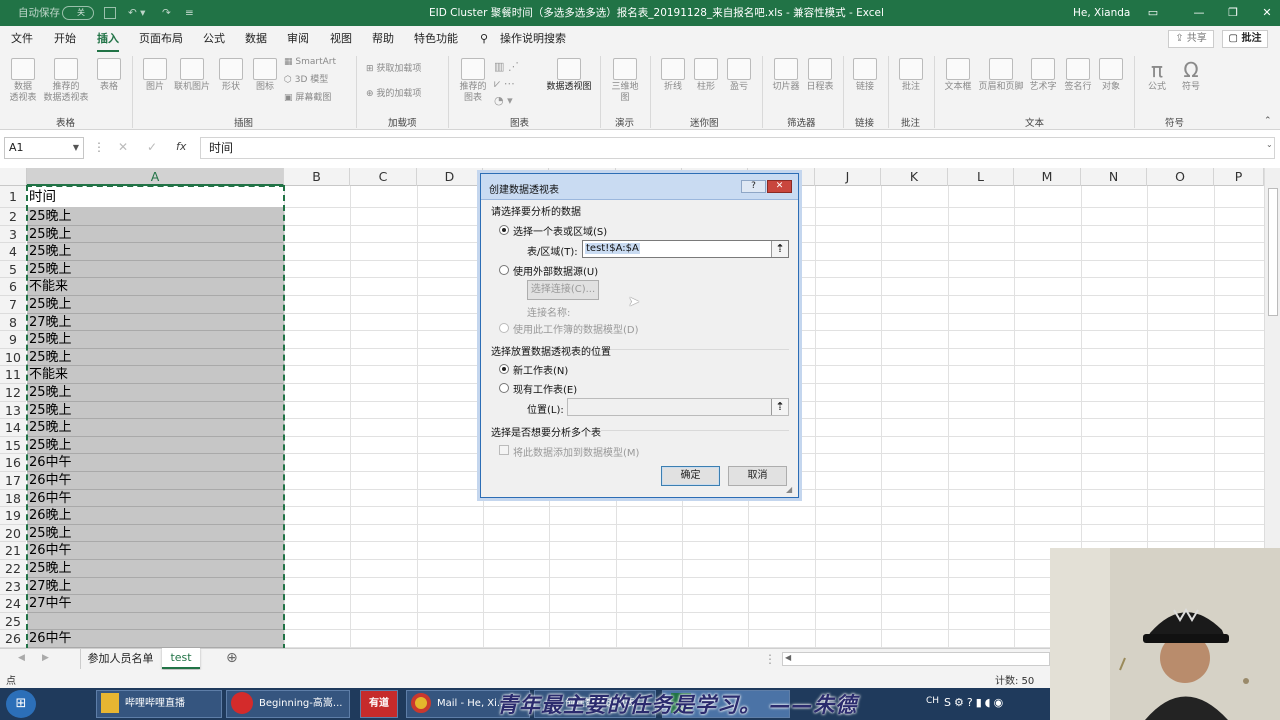 The height and width of the screenshot is (720, 1280). What do you see at coordinates (540, 369) in the screenshot?
I see `radio-new-worksheet-label: 新工作表(N)` at bounding box center [540, 369].